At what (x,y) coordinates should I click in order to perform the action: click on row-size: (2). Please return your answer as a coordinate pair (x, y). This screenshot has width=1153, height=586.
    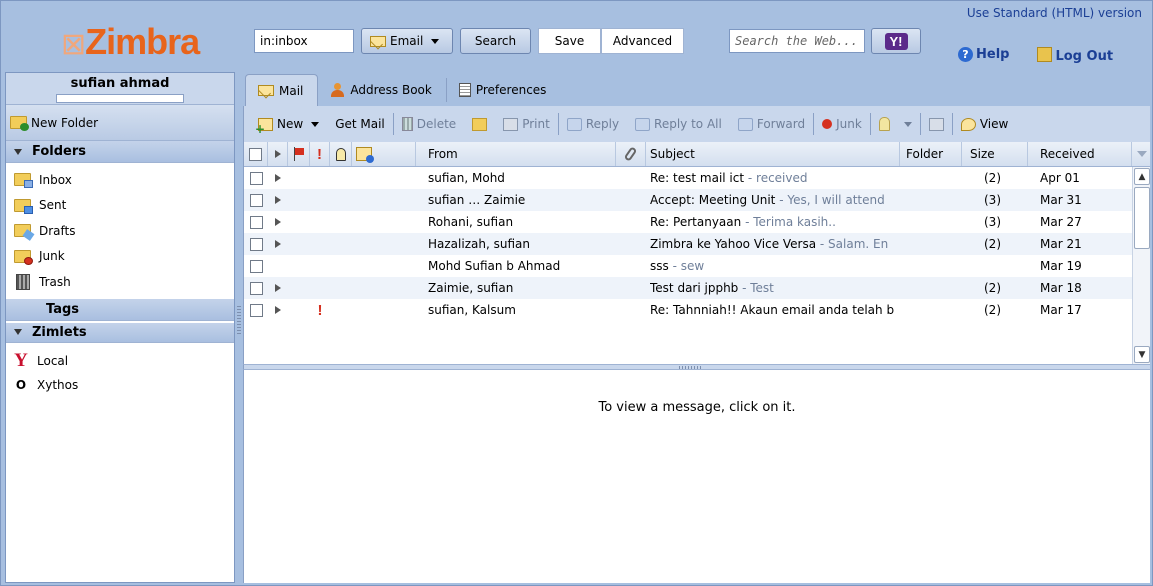
    Looking at the image, I should click on (1004, 288).